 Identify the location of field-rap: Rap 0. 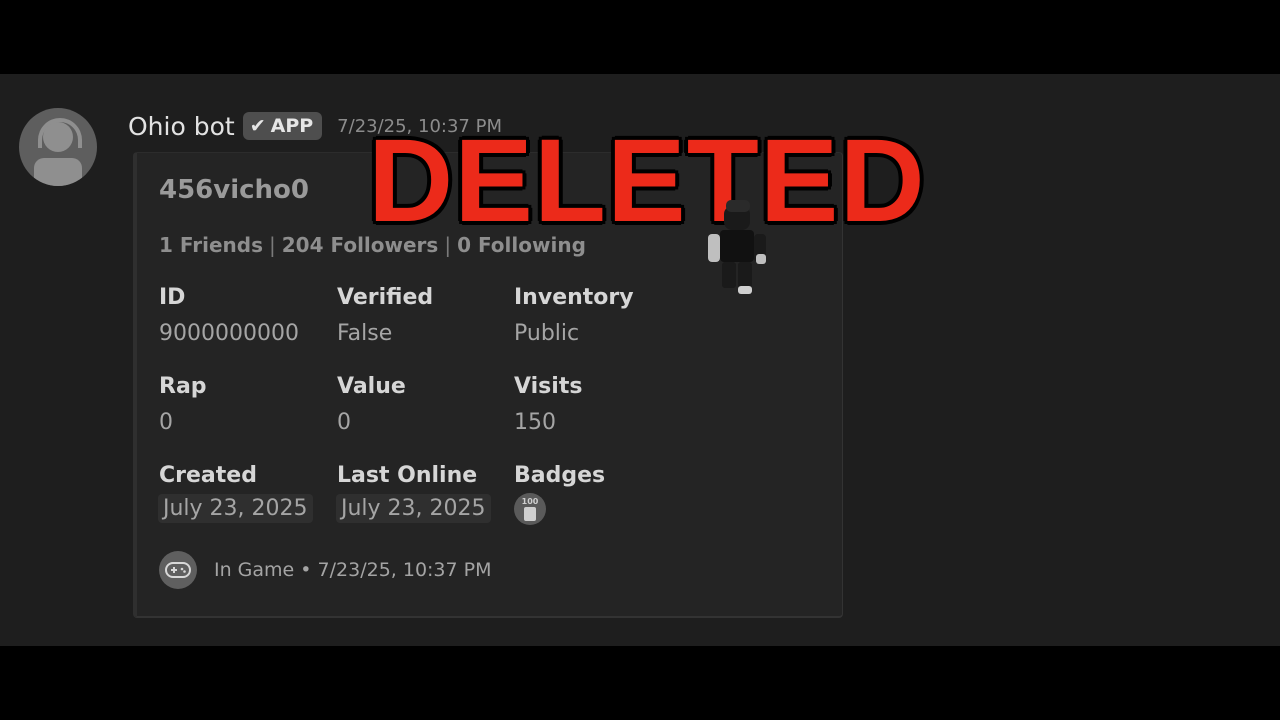
(183, 404).